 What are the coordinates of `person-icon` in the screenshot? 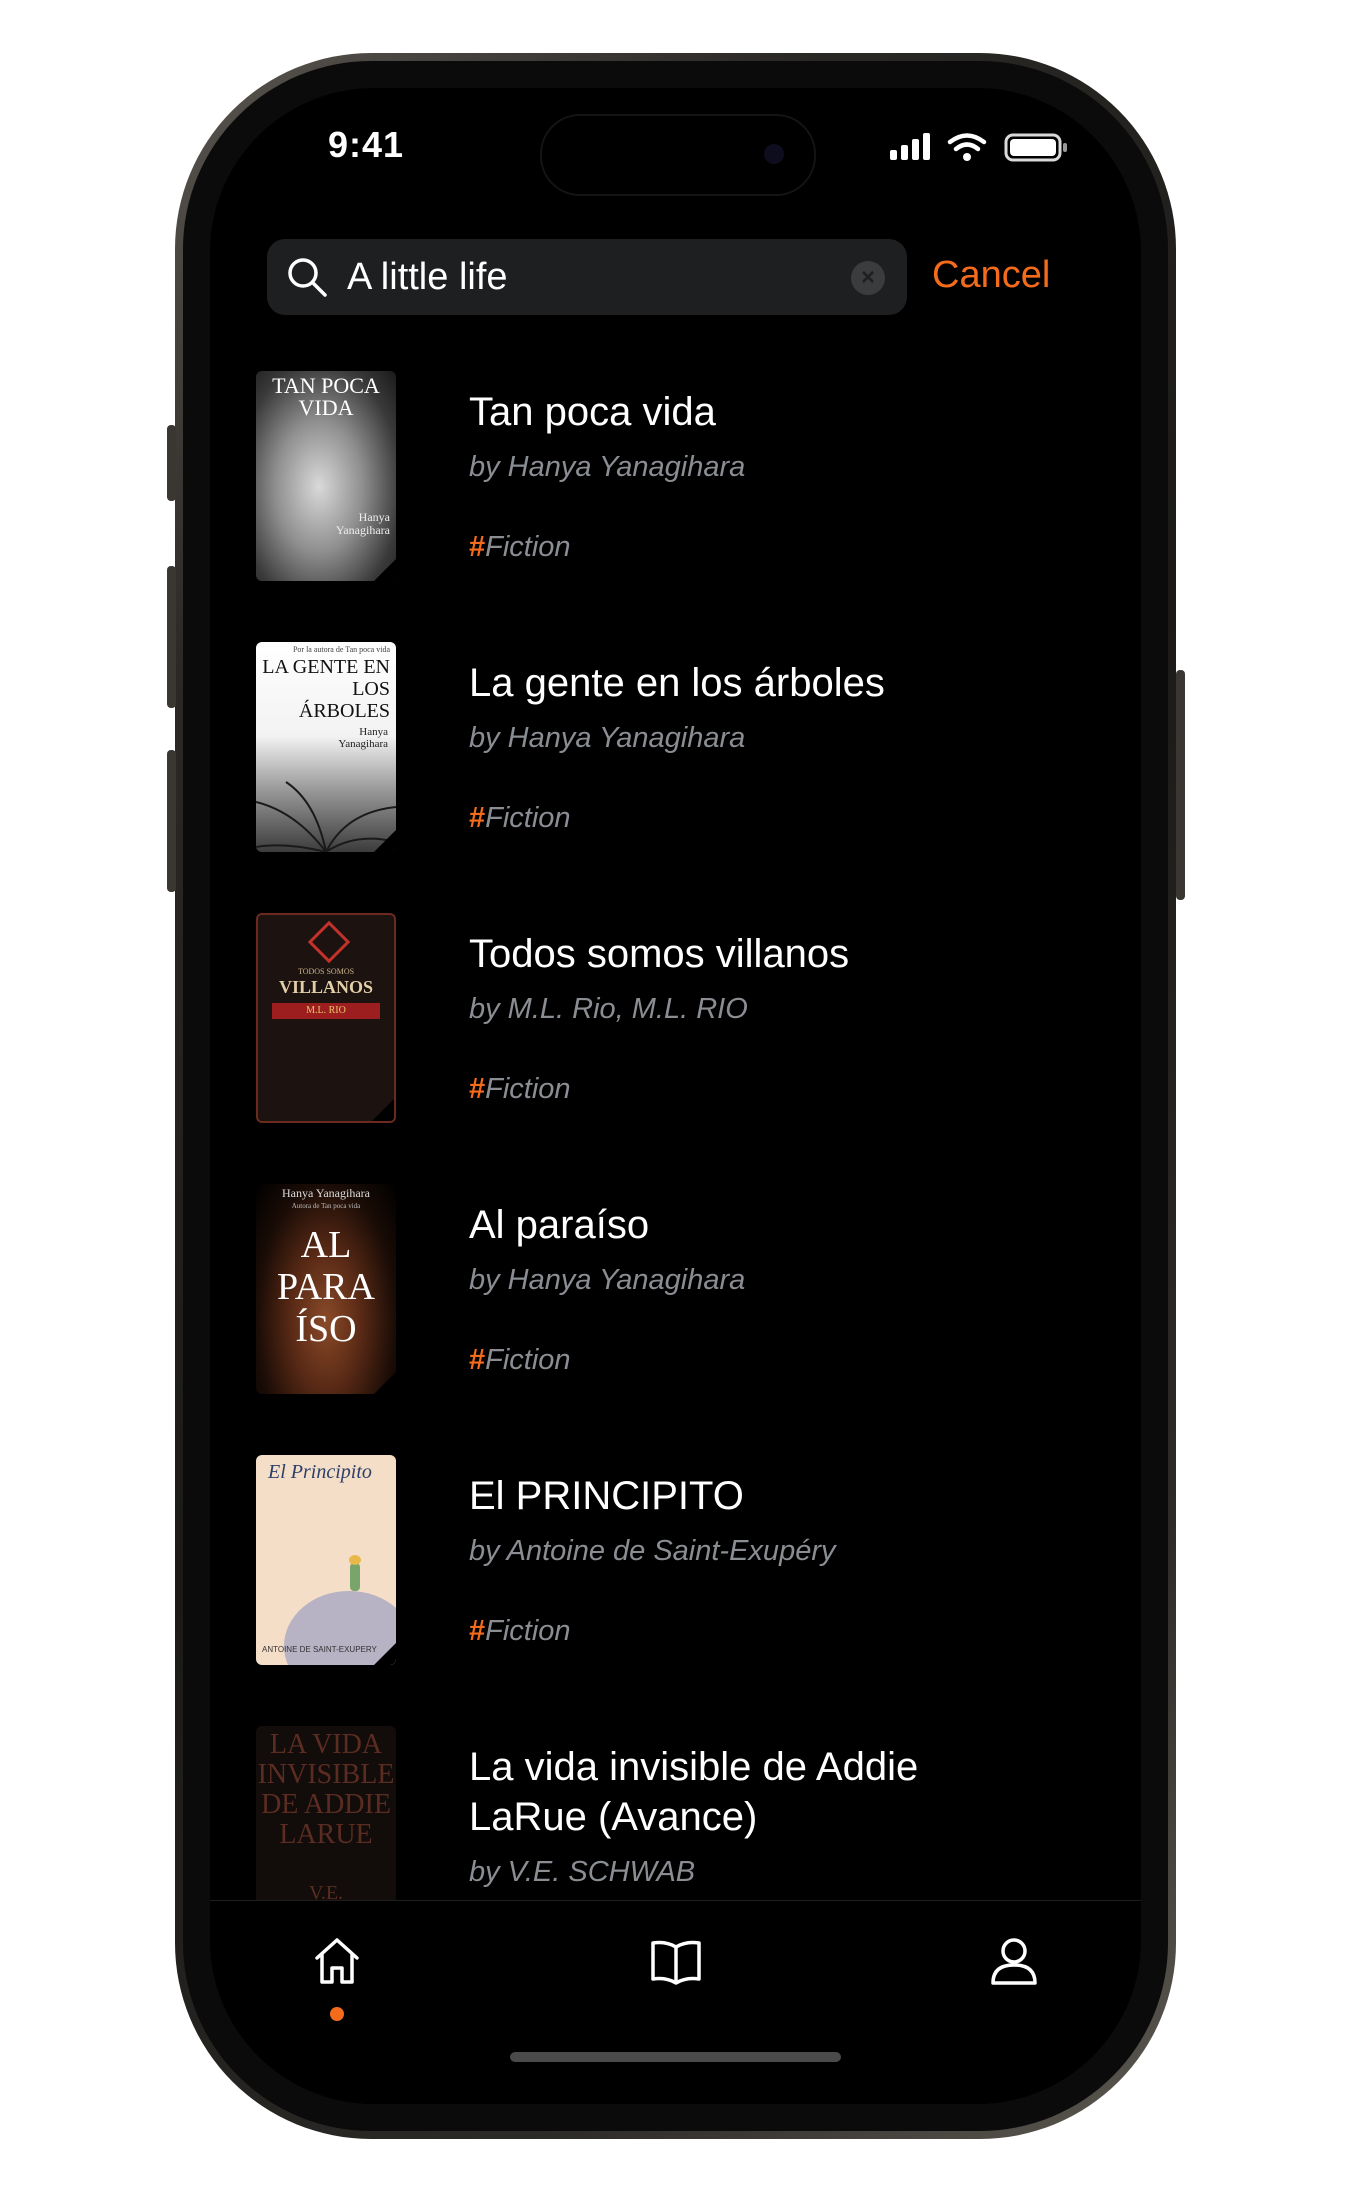 It's located at (1014, 1961).